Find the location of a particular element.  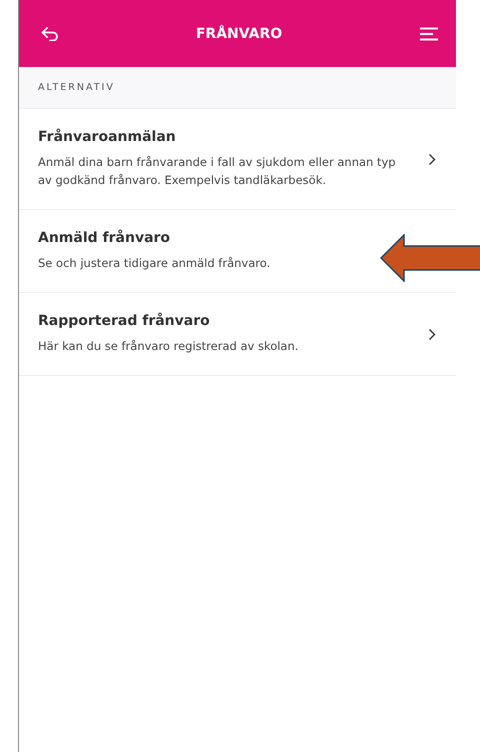

list-item: Frånvaroanmälan Anmäl dina barn frånvarande i fall av sjukdom eller annan typ av godkänd frånvaro. Exempelvis tandläkarbesök. is located at coordinates (237, 159).